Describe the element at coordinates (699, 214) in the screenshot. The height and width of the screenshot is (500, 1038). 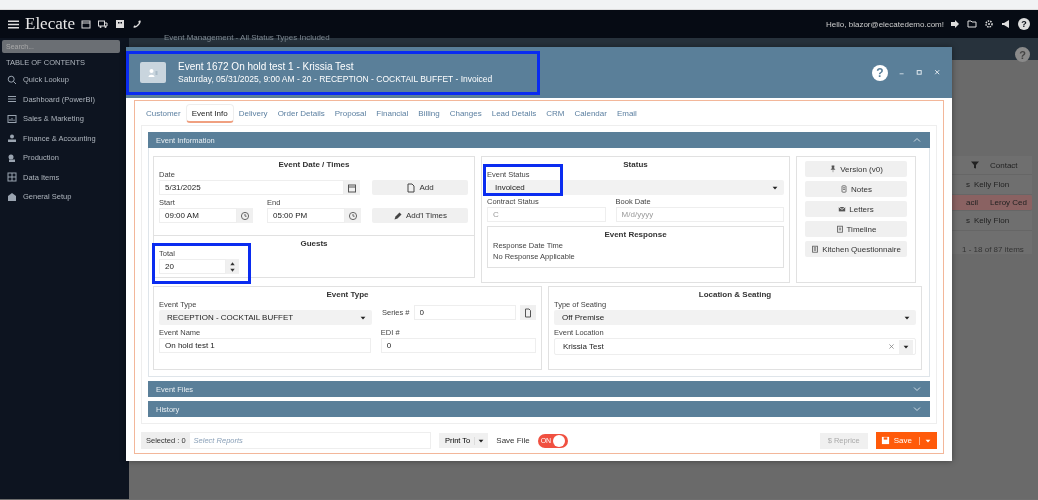
I see `book-date-field: M/d/yyyy` at that location.